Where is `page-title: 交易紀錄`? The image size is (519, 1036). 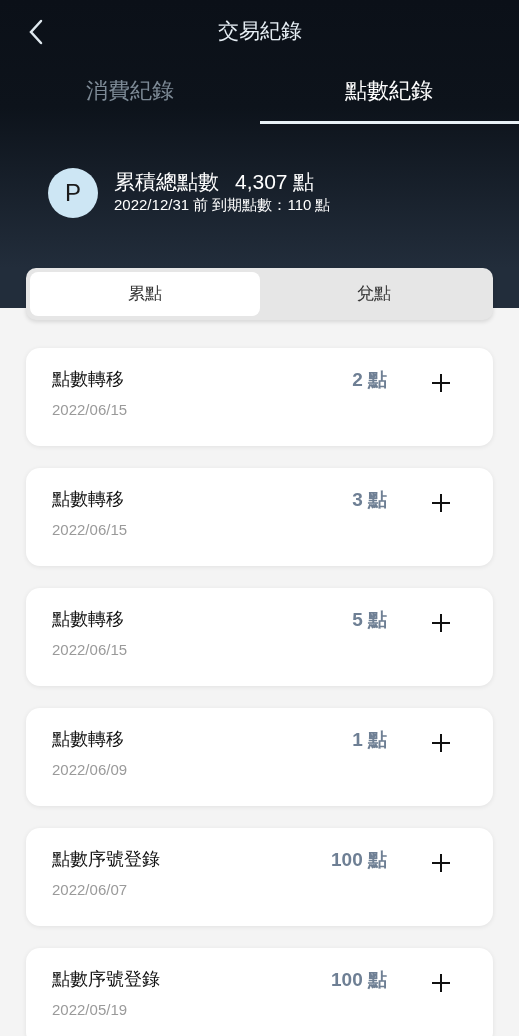
page-title: 交易紀錄 is located at coordinates (259, 31).